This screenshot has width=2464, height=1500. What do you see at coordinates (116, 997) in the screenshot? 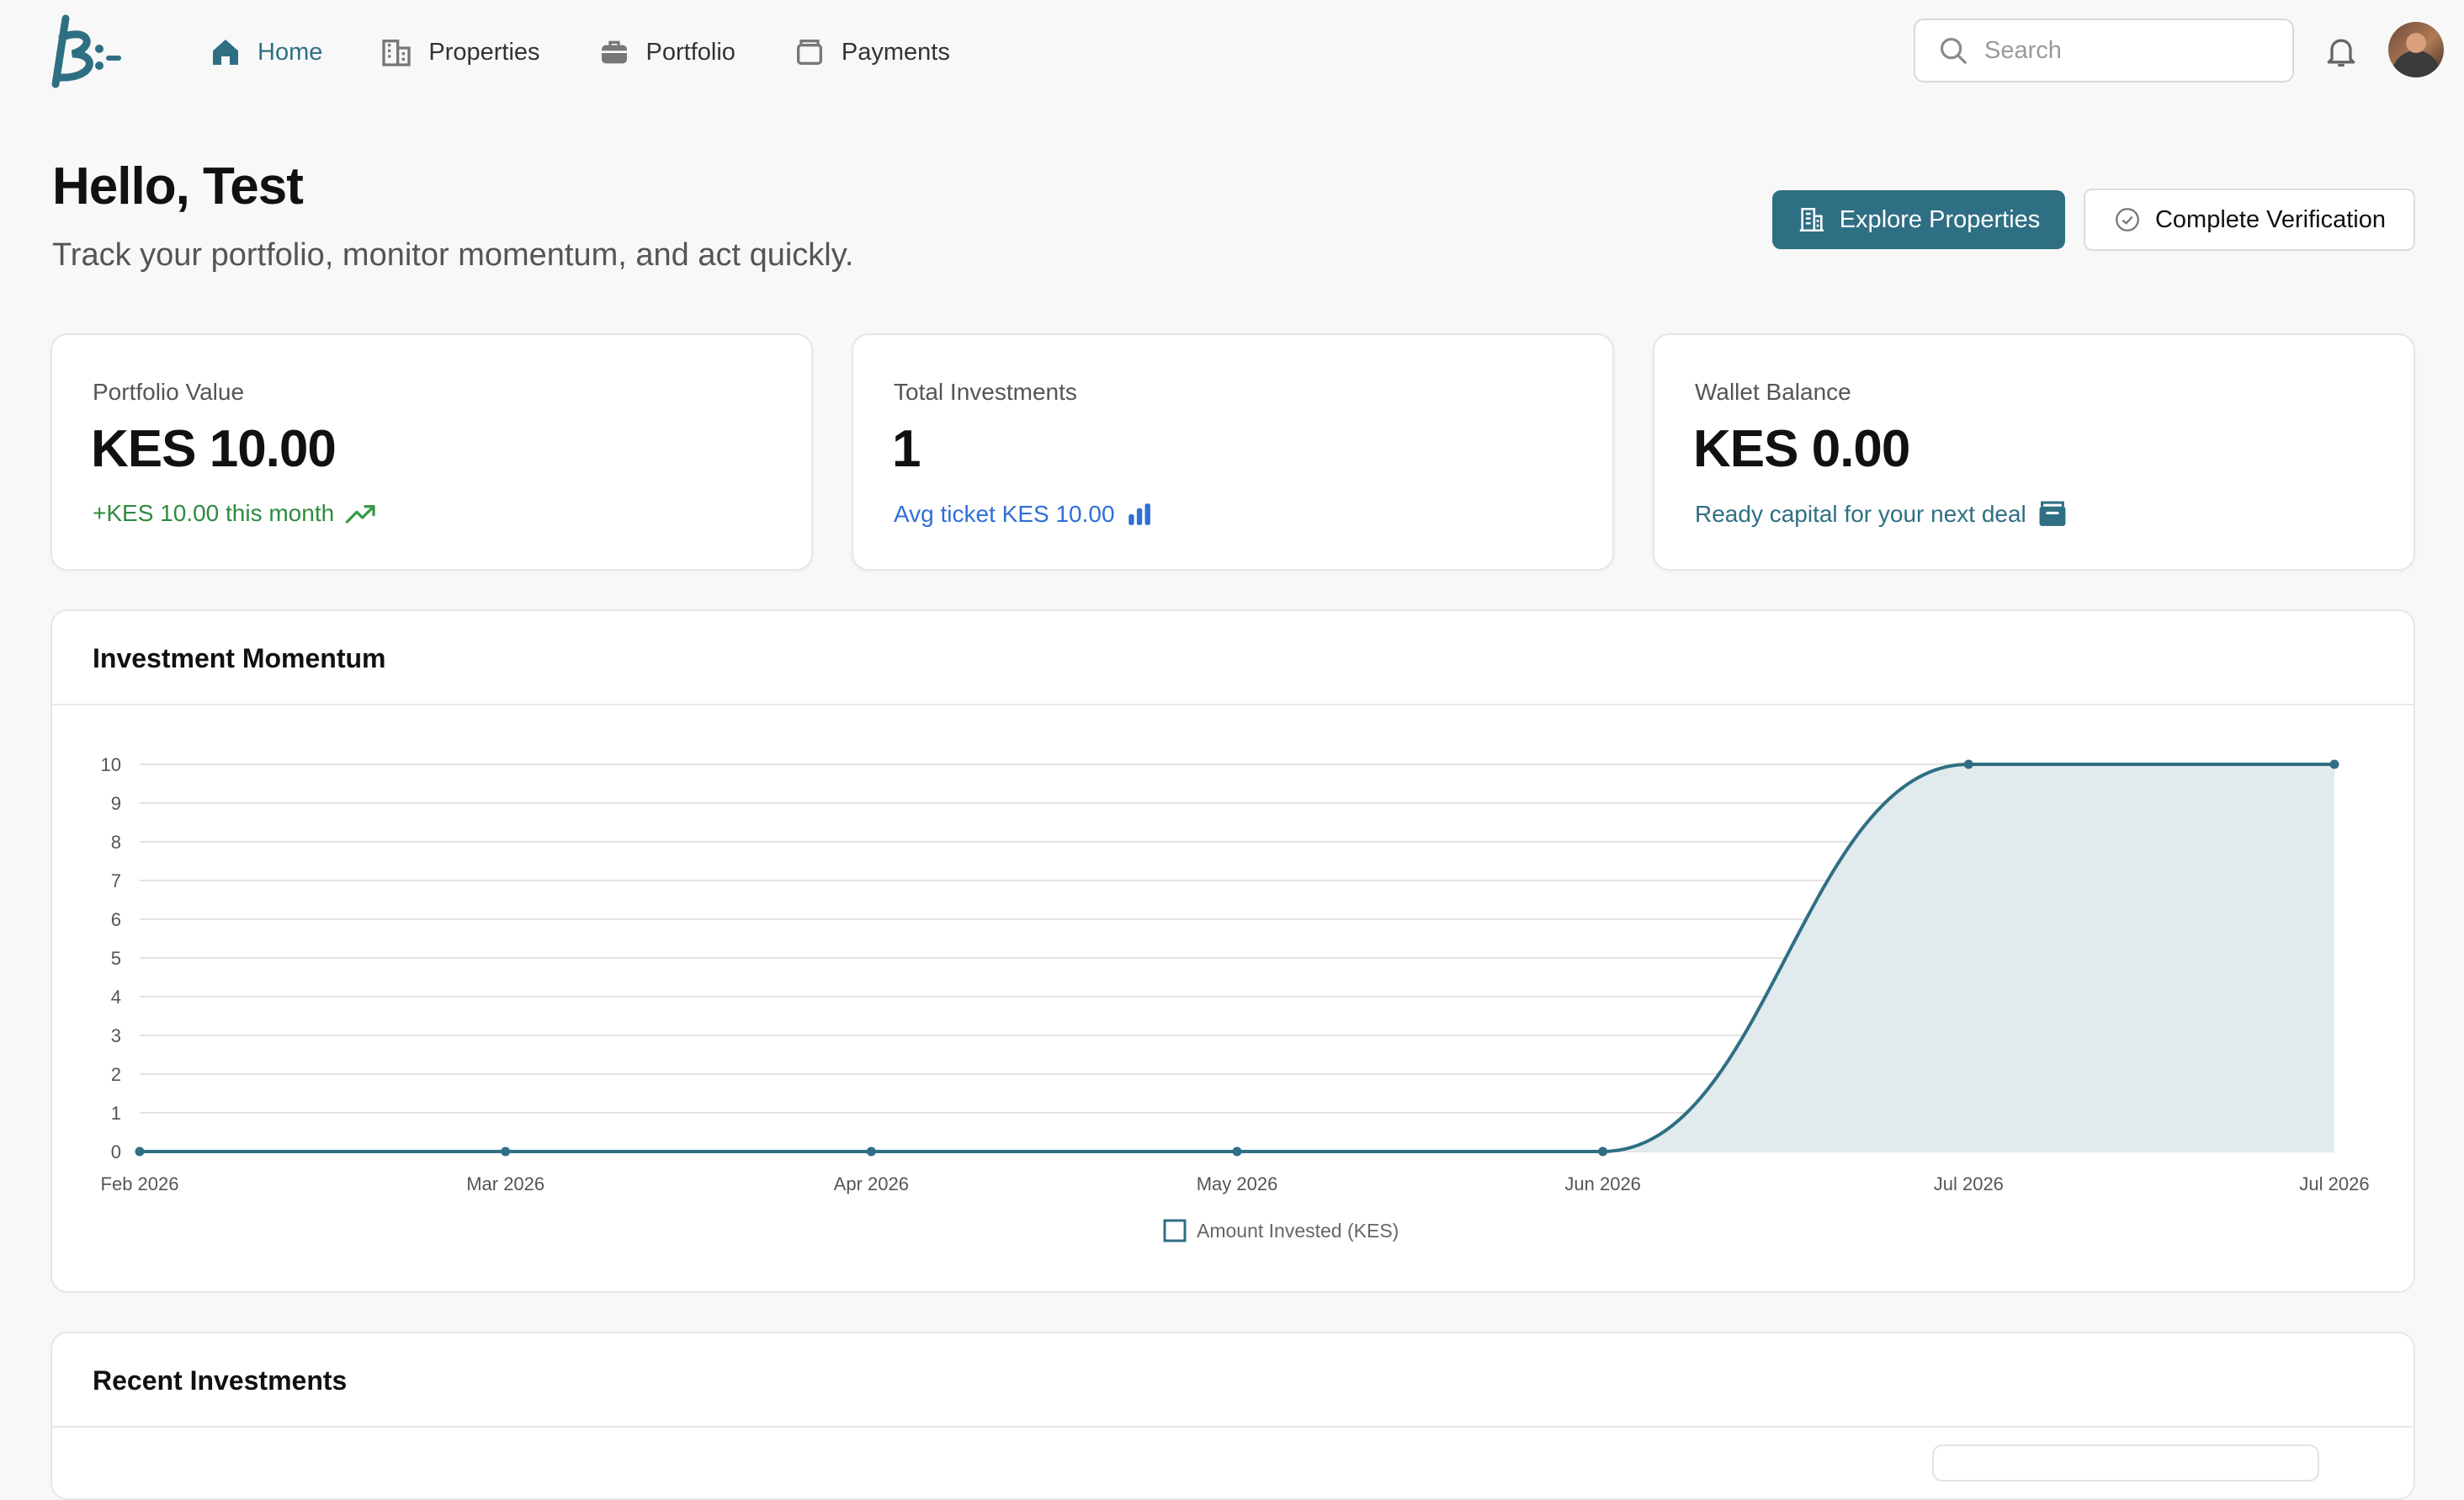
I see `y-tick-label: 4` at bounding box center [116, 997].